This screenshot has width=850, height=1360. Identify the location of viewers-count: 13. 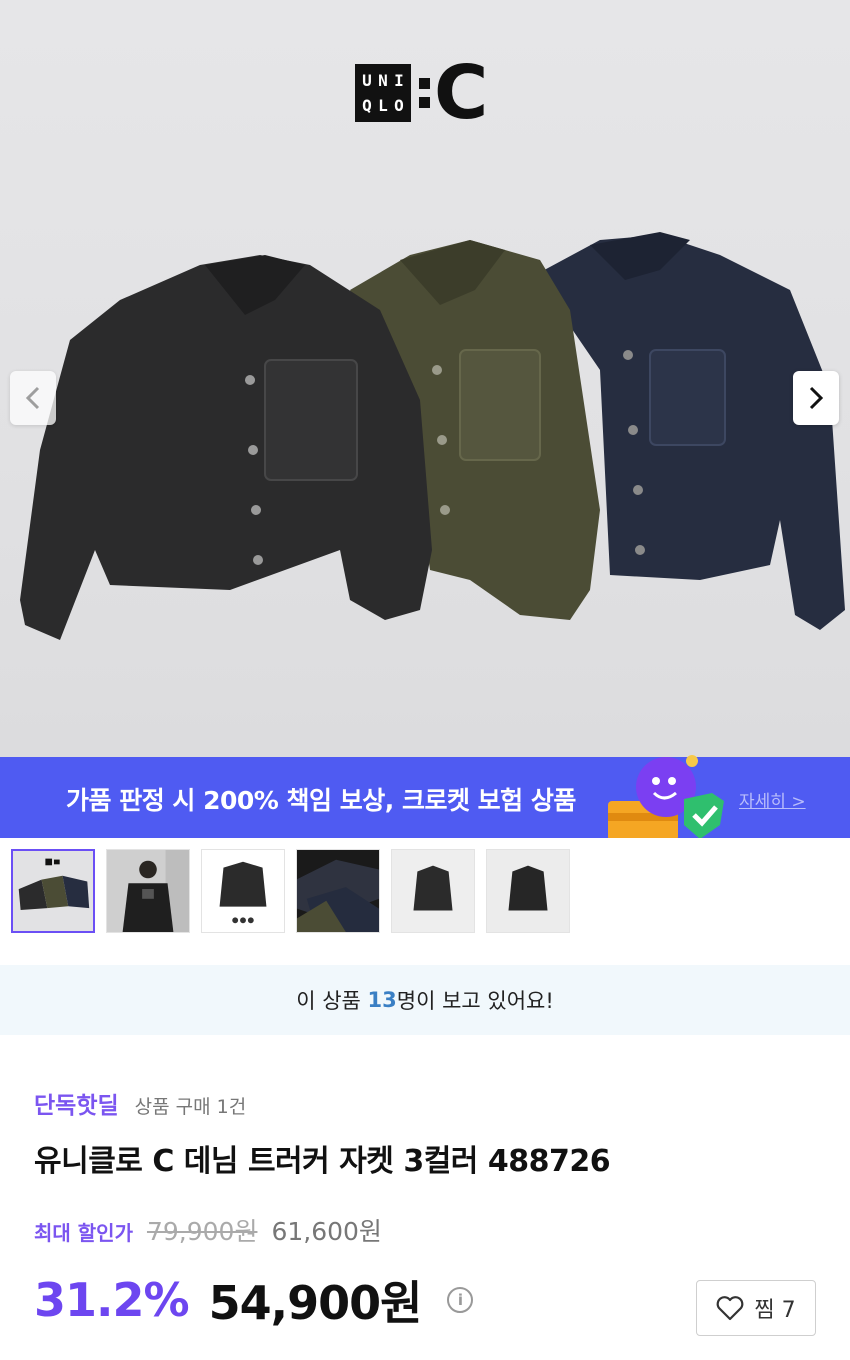
(382, 1000).